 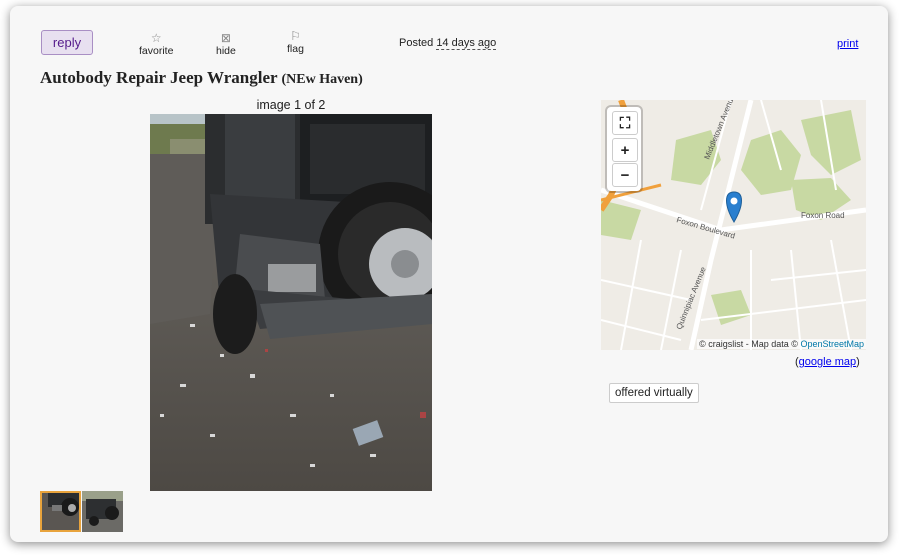 I want to click on hide-label: hide, so click(x=226, y=51).